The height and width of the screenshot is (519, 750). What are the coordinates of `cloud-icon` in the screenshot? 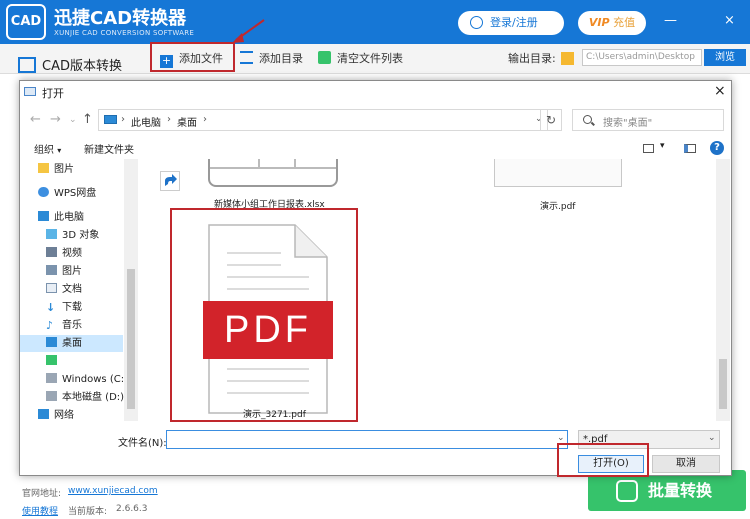 It's located at (43, 192).